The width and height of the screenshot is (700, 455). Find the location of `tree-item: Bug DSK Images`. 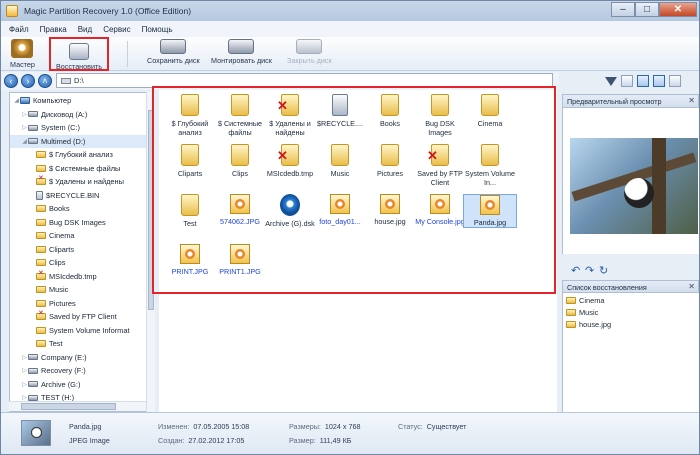

tree-item: Bug DSK Images is located at coordinates (79, 222).